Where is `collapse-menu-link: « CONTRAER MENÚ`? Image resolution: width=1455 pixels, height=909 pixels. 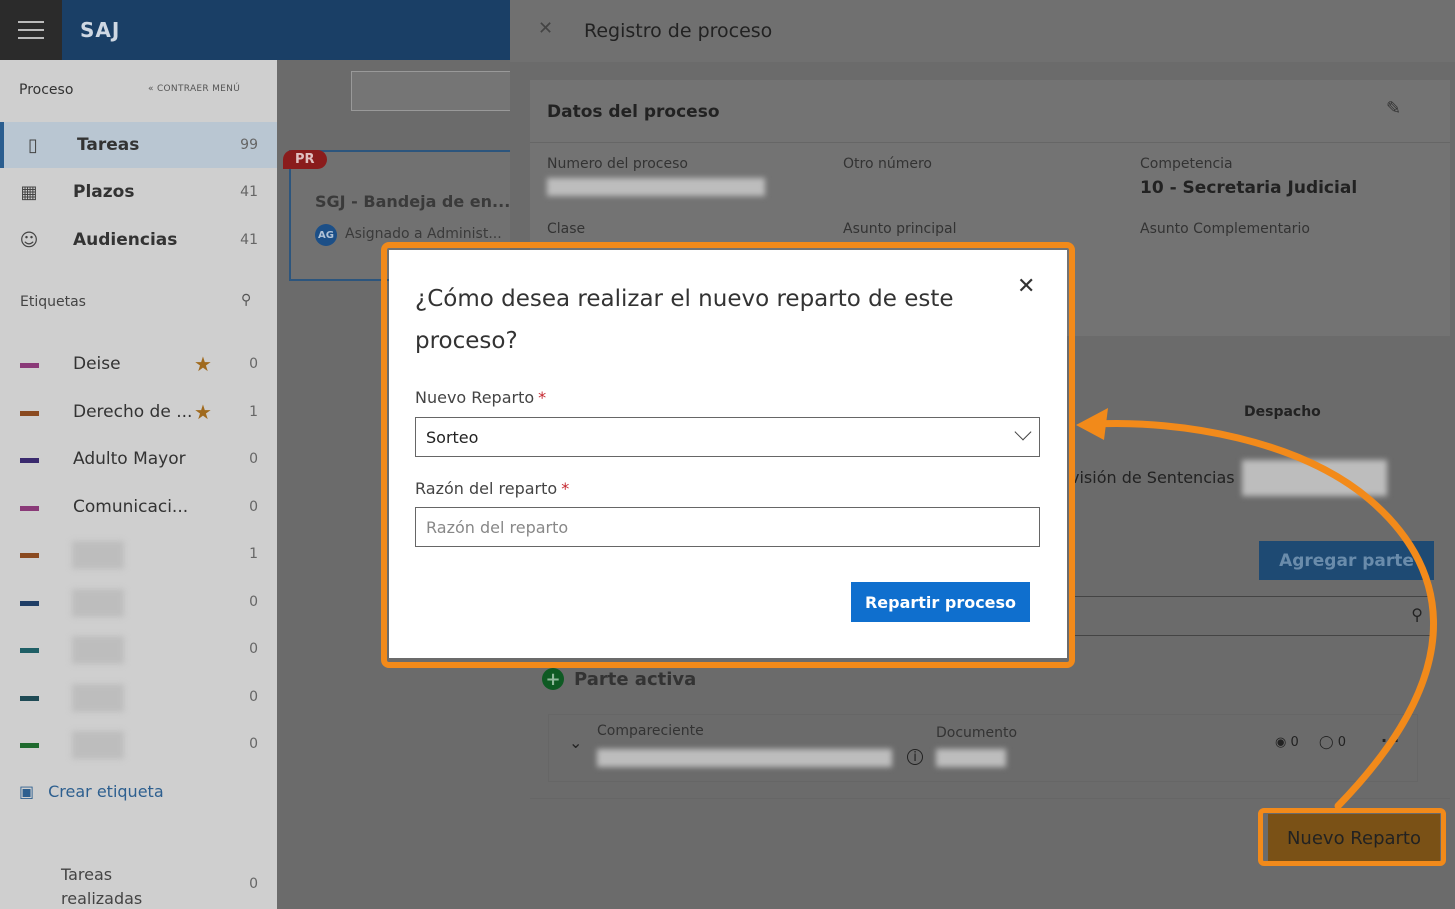
collapse-menu-link: « CONTRAER MENÚ is located at coordinates (194, 89).